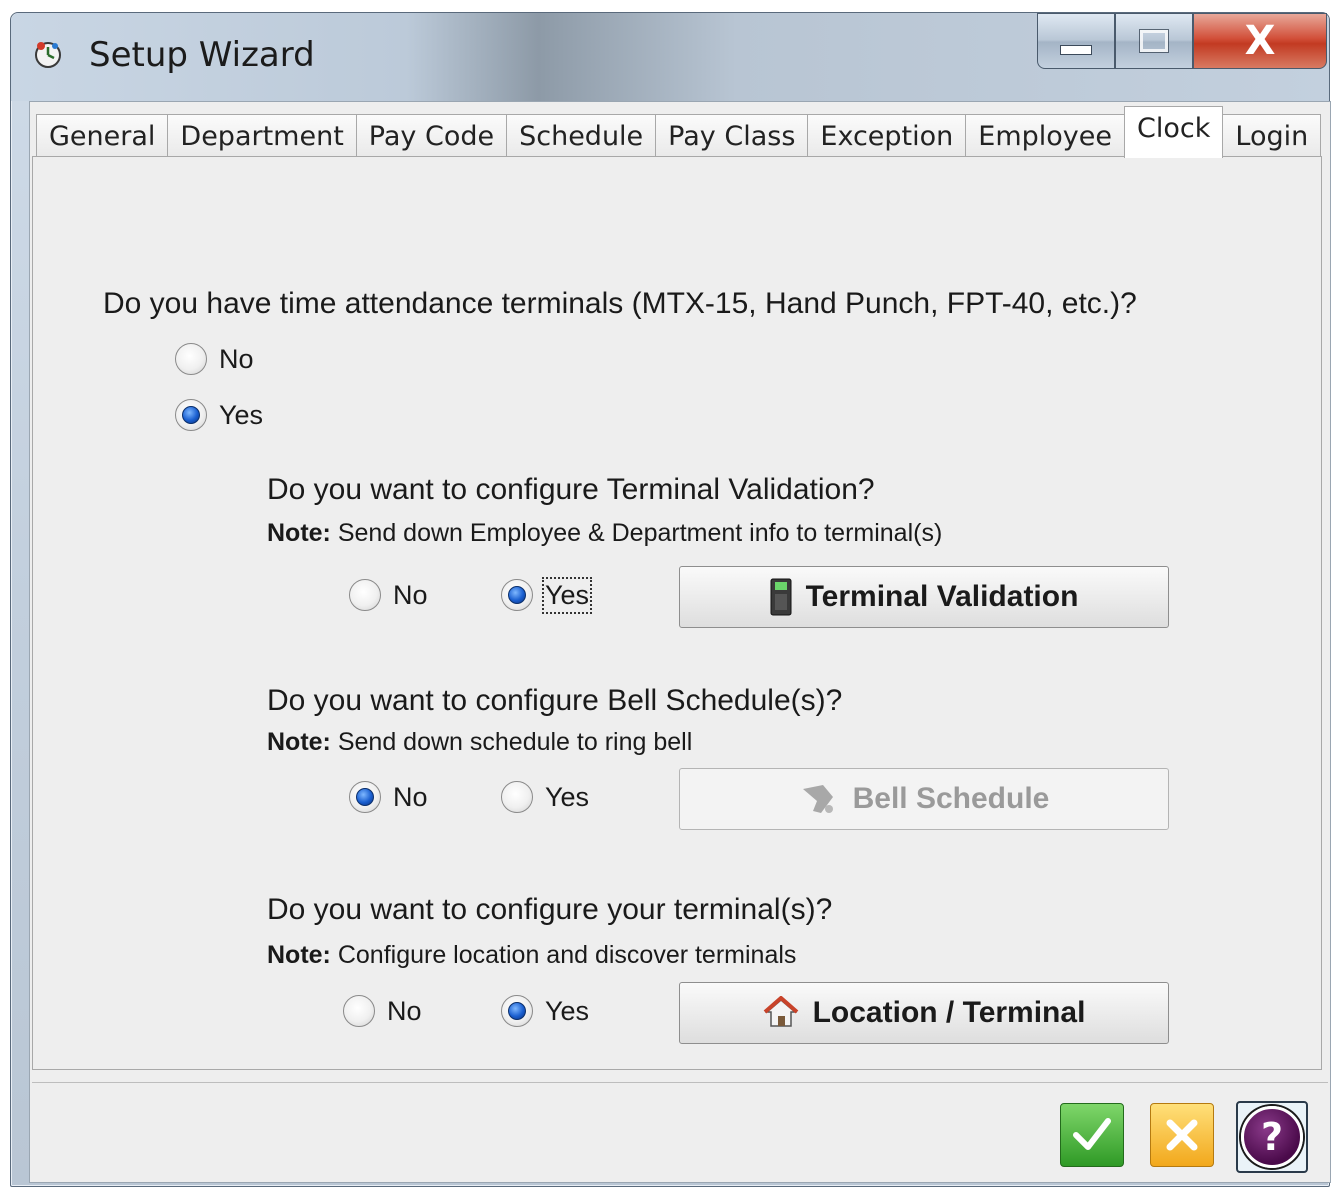 The width and height of the screenshot is (1338, 1191). I want to click on close-button: X, so click(1260, 41).